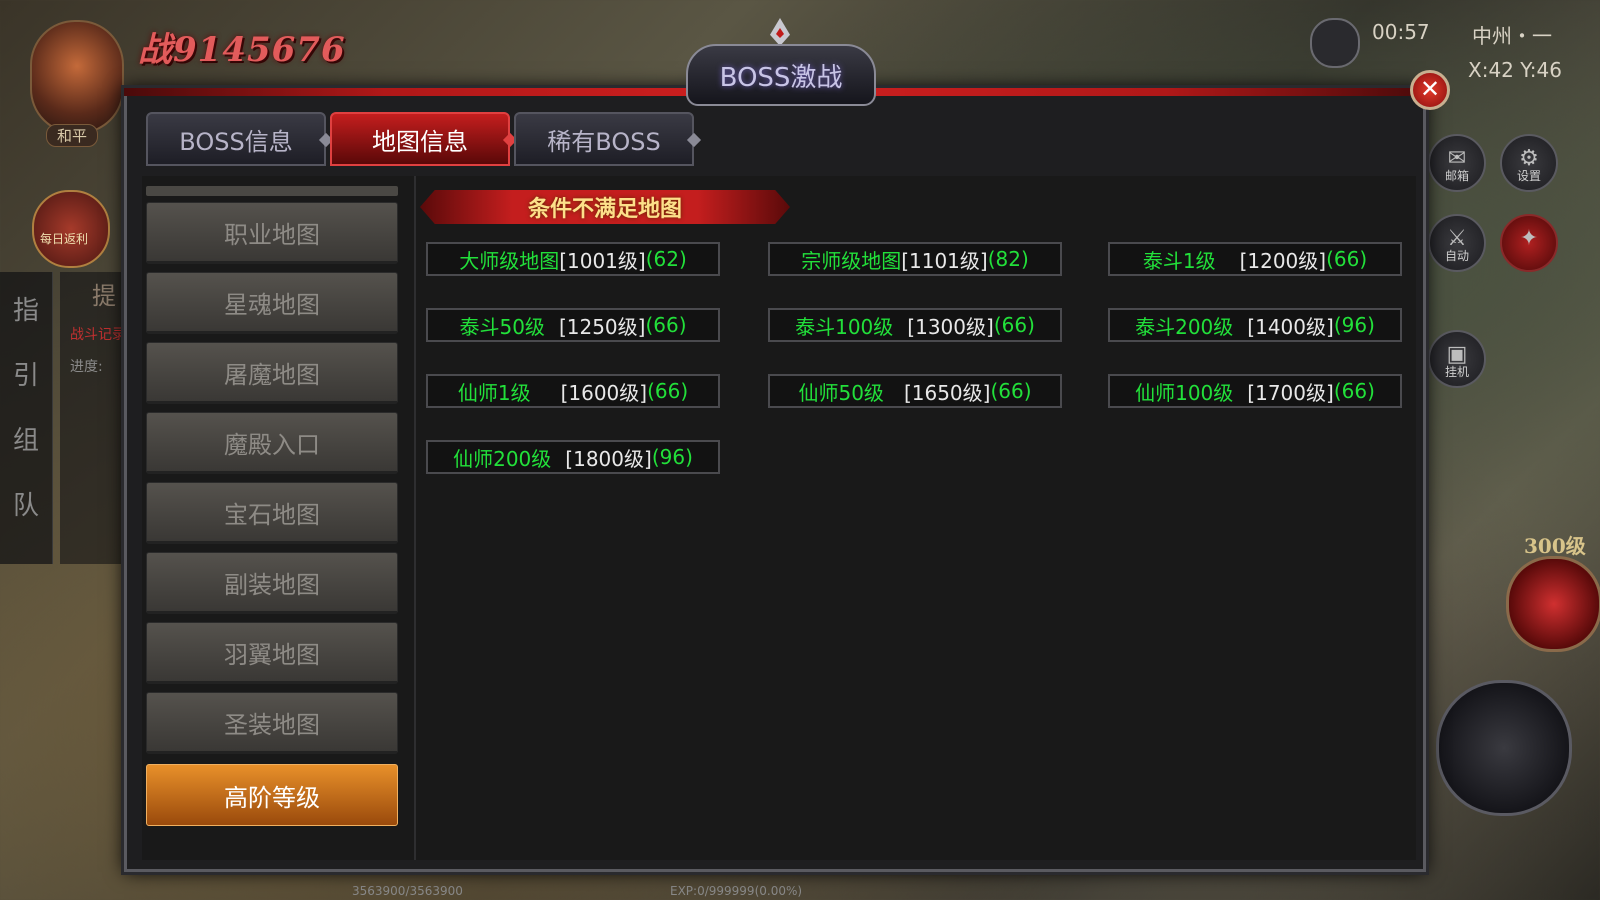 Image resolution: width=1600 pixels, height=900 pixels. I want to click on quest-tip-line: 战斗记录, so click(98, 335).